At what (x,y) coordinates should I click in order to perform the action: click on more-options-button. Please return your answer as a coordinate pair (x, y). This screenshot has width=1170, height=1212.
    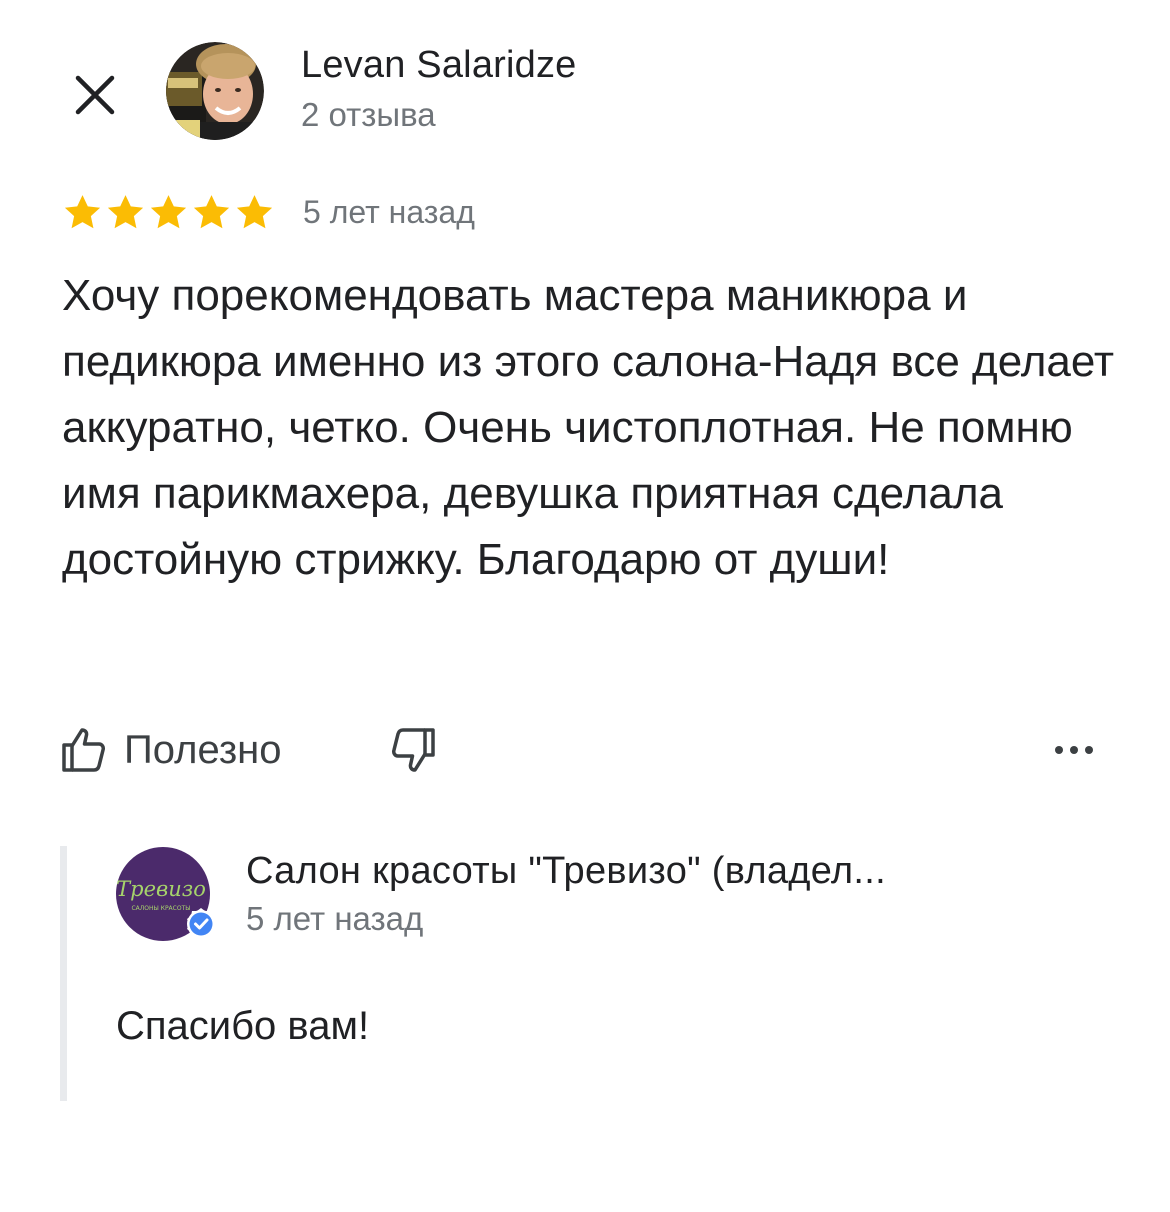
    Looking at the image, I should click on (1074, 750).